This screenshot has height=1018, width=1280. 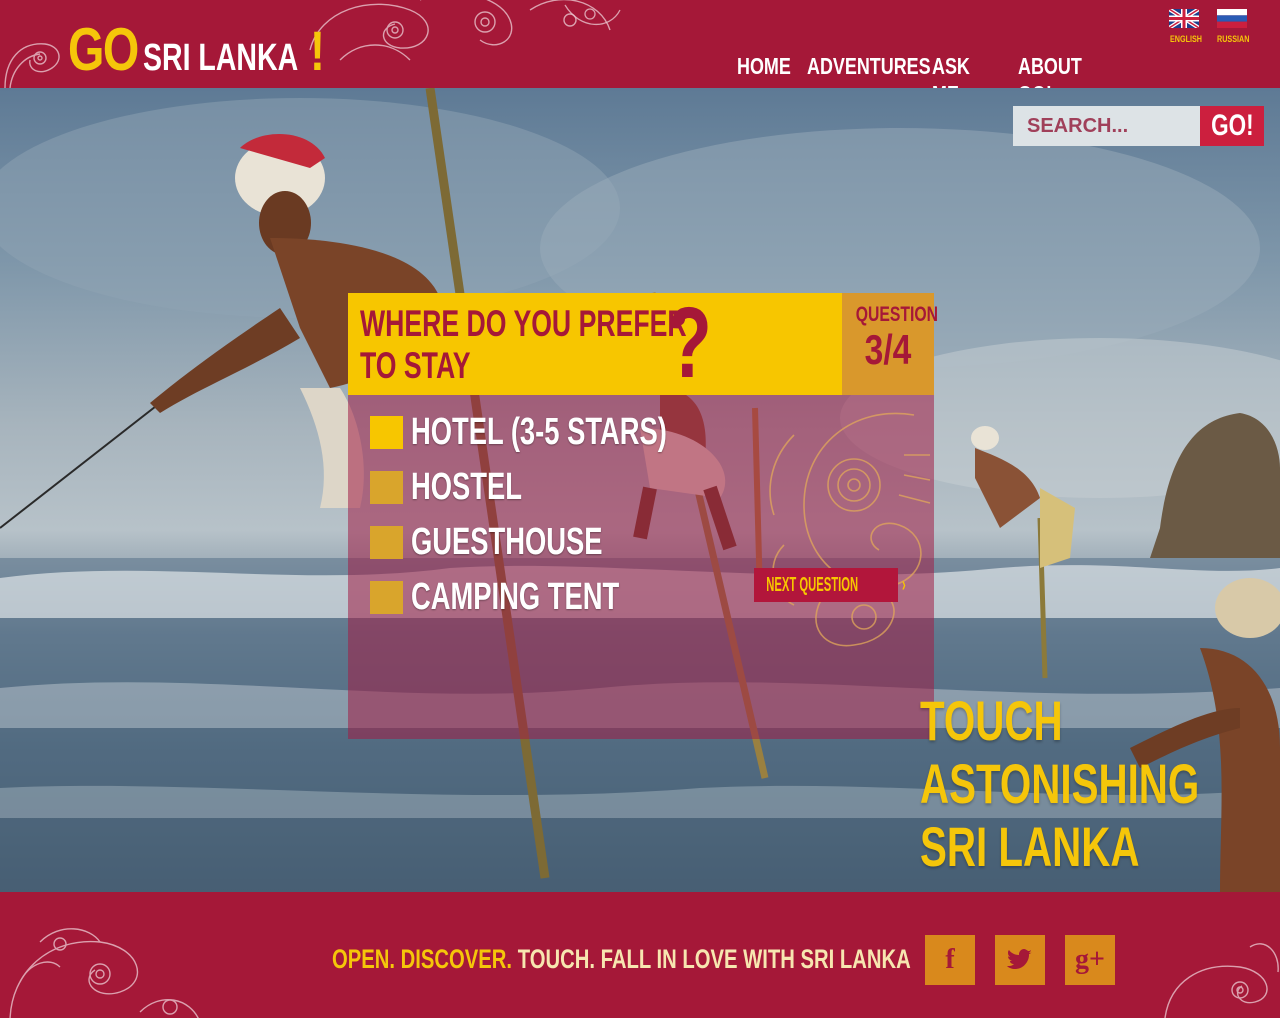 What do you see at coordinates (515, 596) in the screenshot?
I see `option-label: CAMPING TENT` at bounding box center [515, 596].